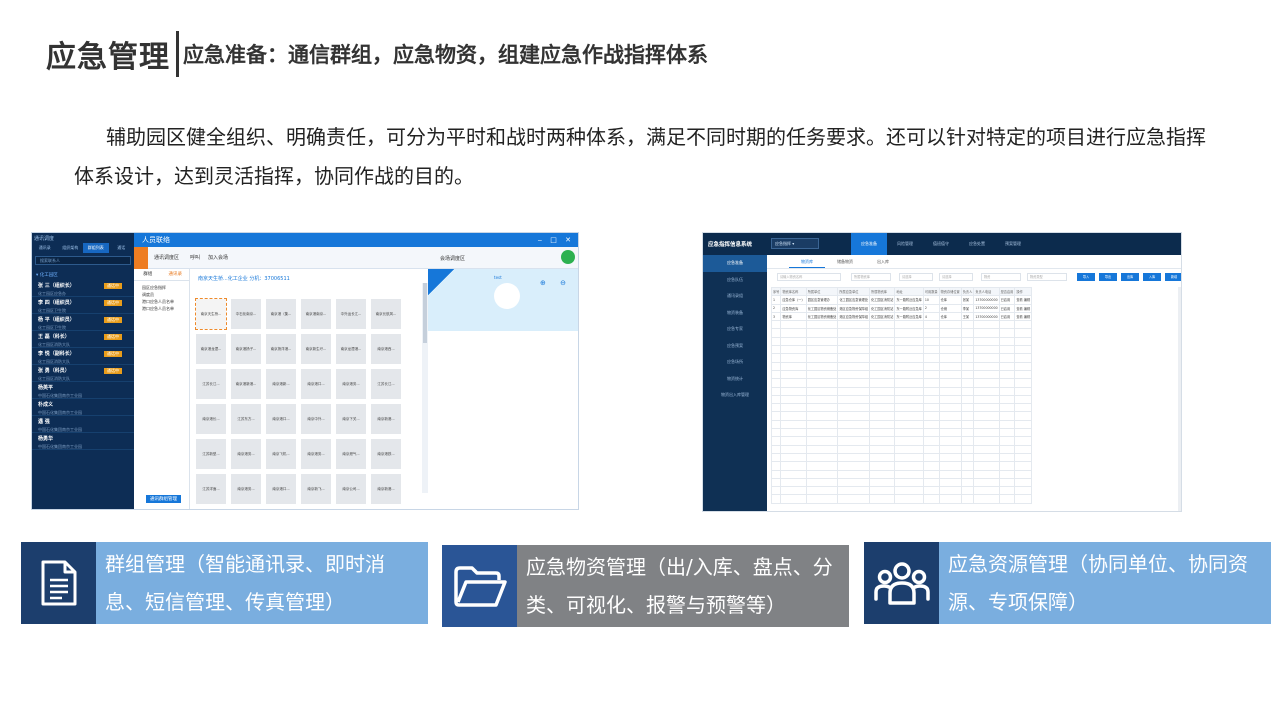  Describe the element at coordinates (1179, 399) in the screenshot. I see `table-scrollbar` at that location.